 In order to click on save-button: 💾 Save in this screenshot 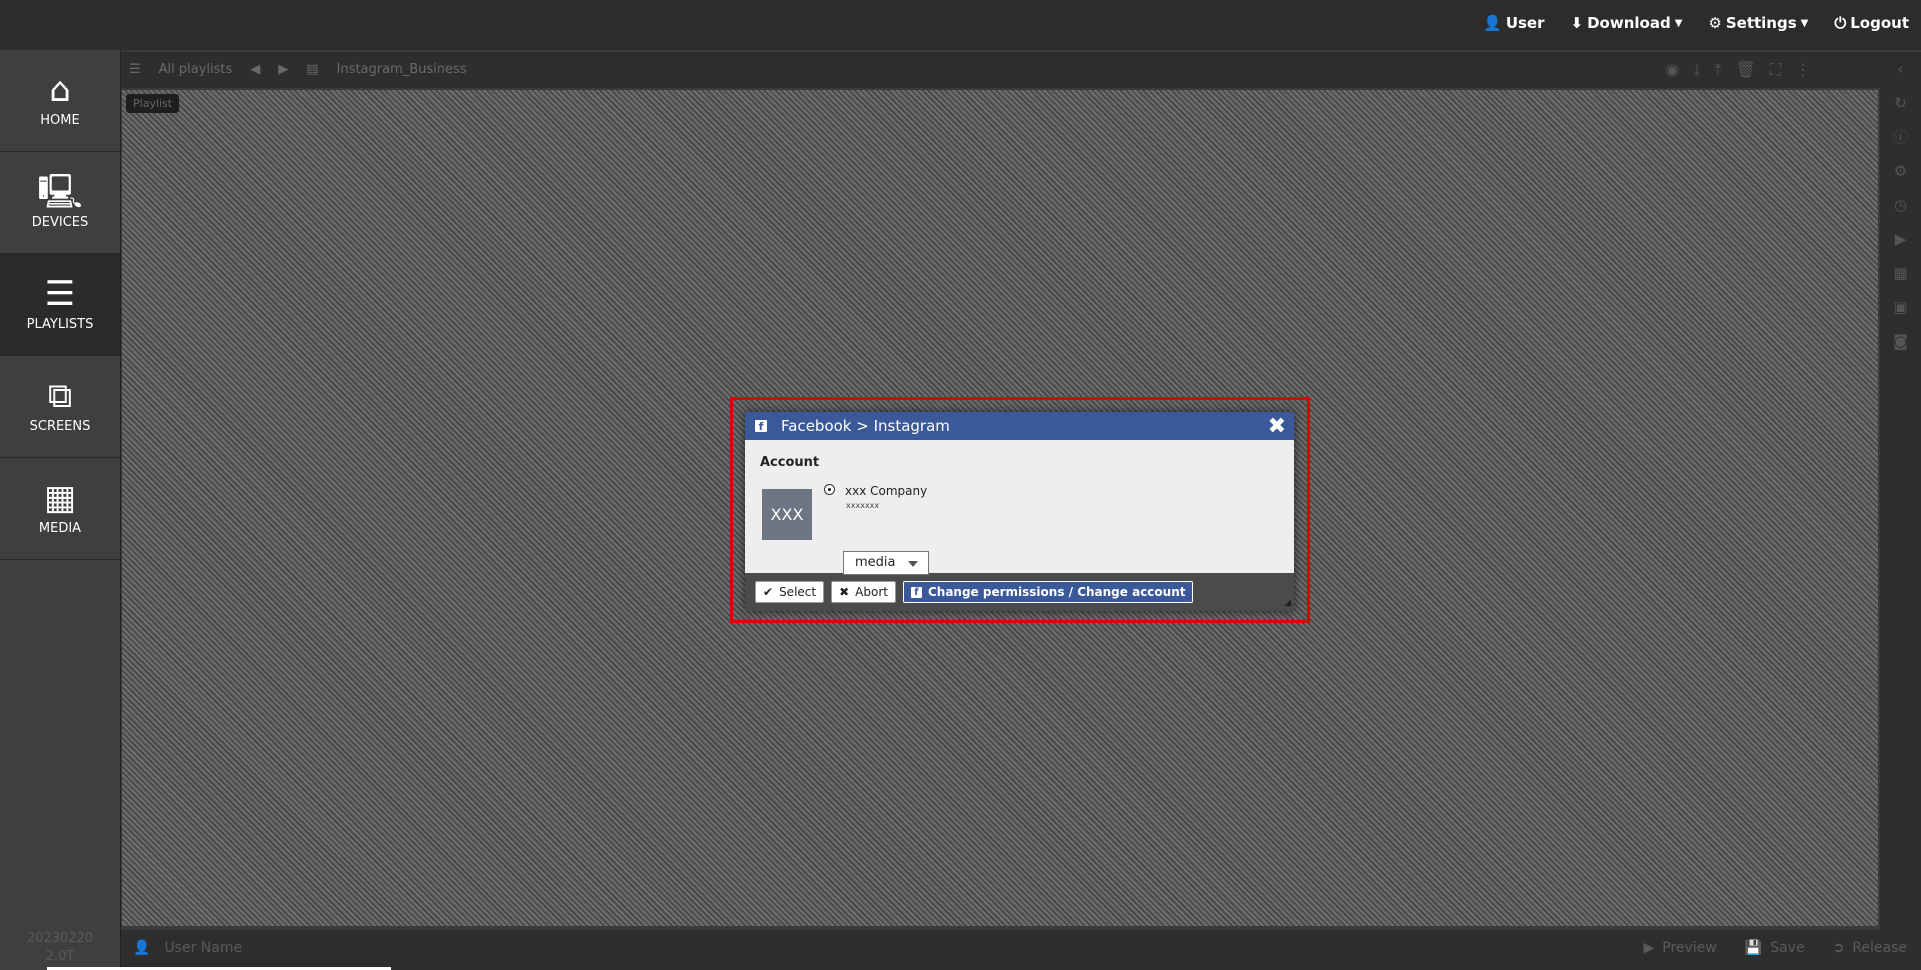, I will do `click(1775, 948)`.